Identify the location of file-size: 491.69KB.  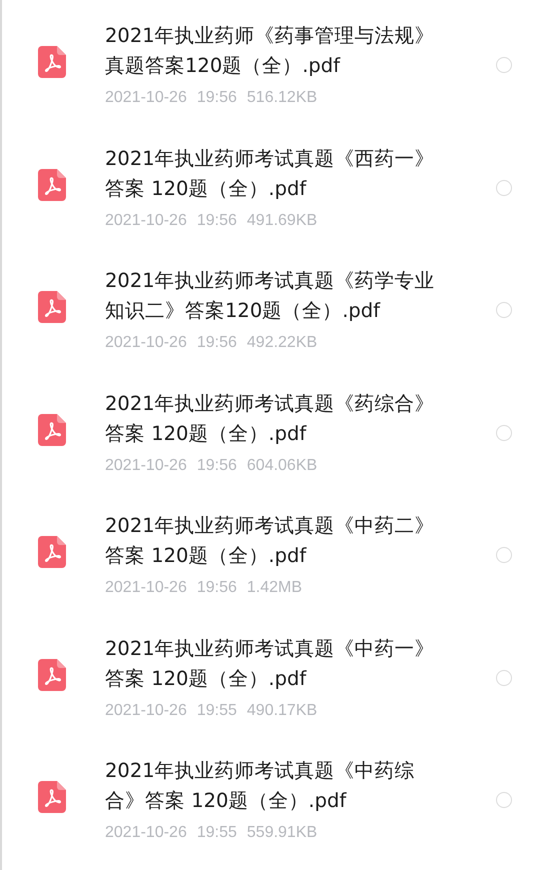
(282, 220).